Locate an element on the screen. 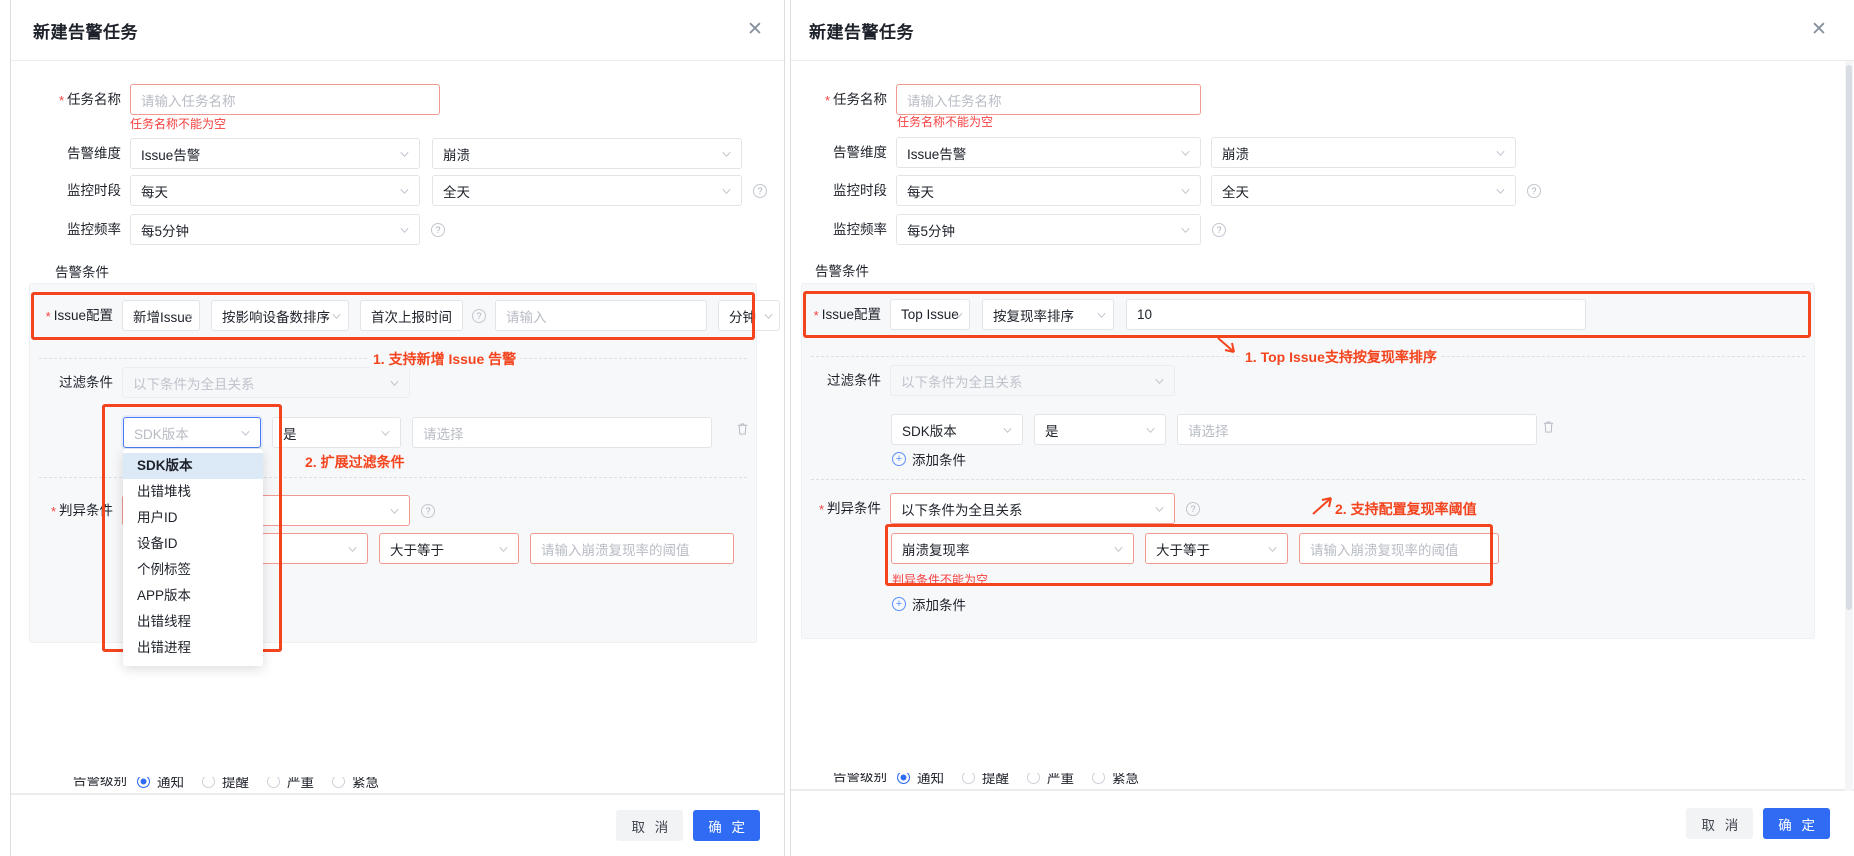 The width and height of the screenshot is (1854, 856). right-issue-sort-select: 按复现率排序 is located at coordinates (1048, 314).